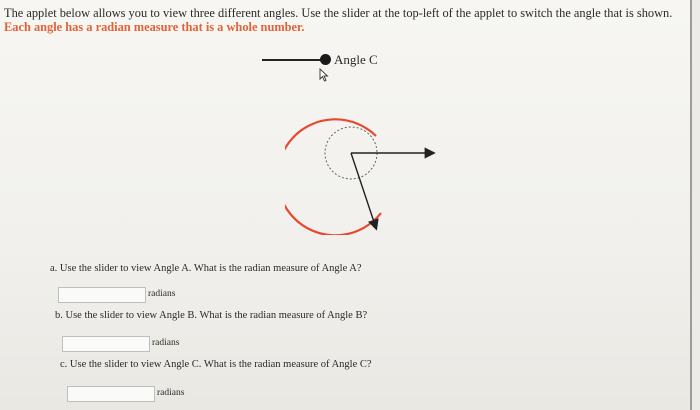  What do you see at coordinates (364, 191) in the screenshot?
I see `terminal-ray` at bounding box center [364, 191].